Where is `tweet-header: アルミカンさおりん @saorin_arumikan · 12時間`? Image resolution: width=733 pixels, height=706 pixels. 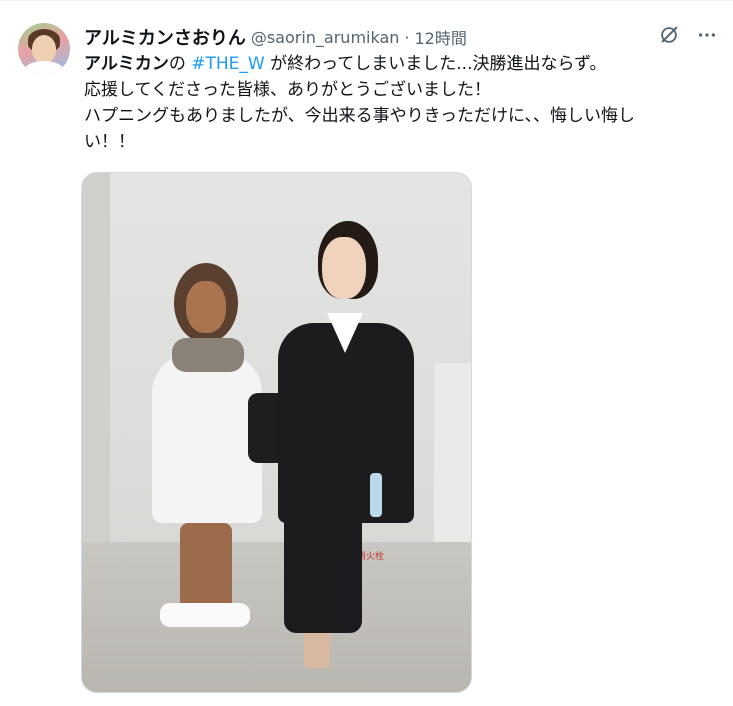
tweet-header: アルミカンさおりん @saorin_arumikan · 12時間 is located at coordinates (398, 37).